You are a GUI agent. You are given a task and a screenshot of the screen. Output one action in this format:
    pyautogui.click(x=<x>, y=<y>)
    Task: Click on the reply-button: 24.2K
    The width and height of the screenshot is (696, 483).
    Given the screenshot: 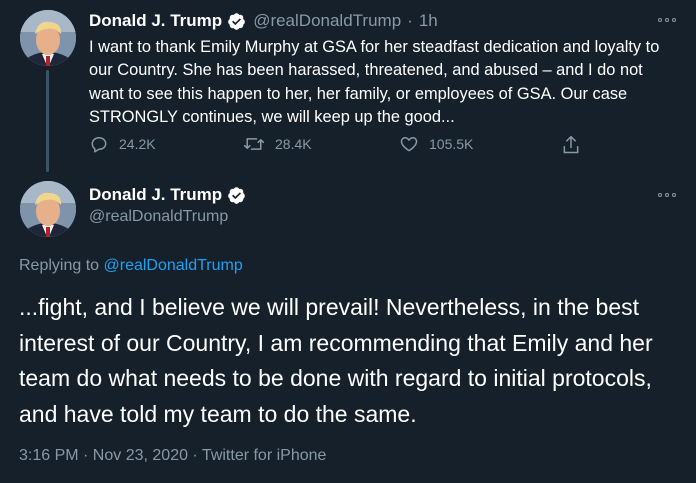 What is the action you would take?
    pyautogui.click(x=122, y=144)
    